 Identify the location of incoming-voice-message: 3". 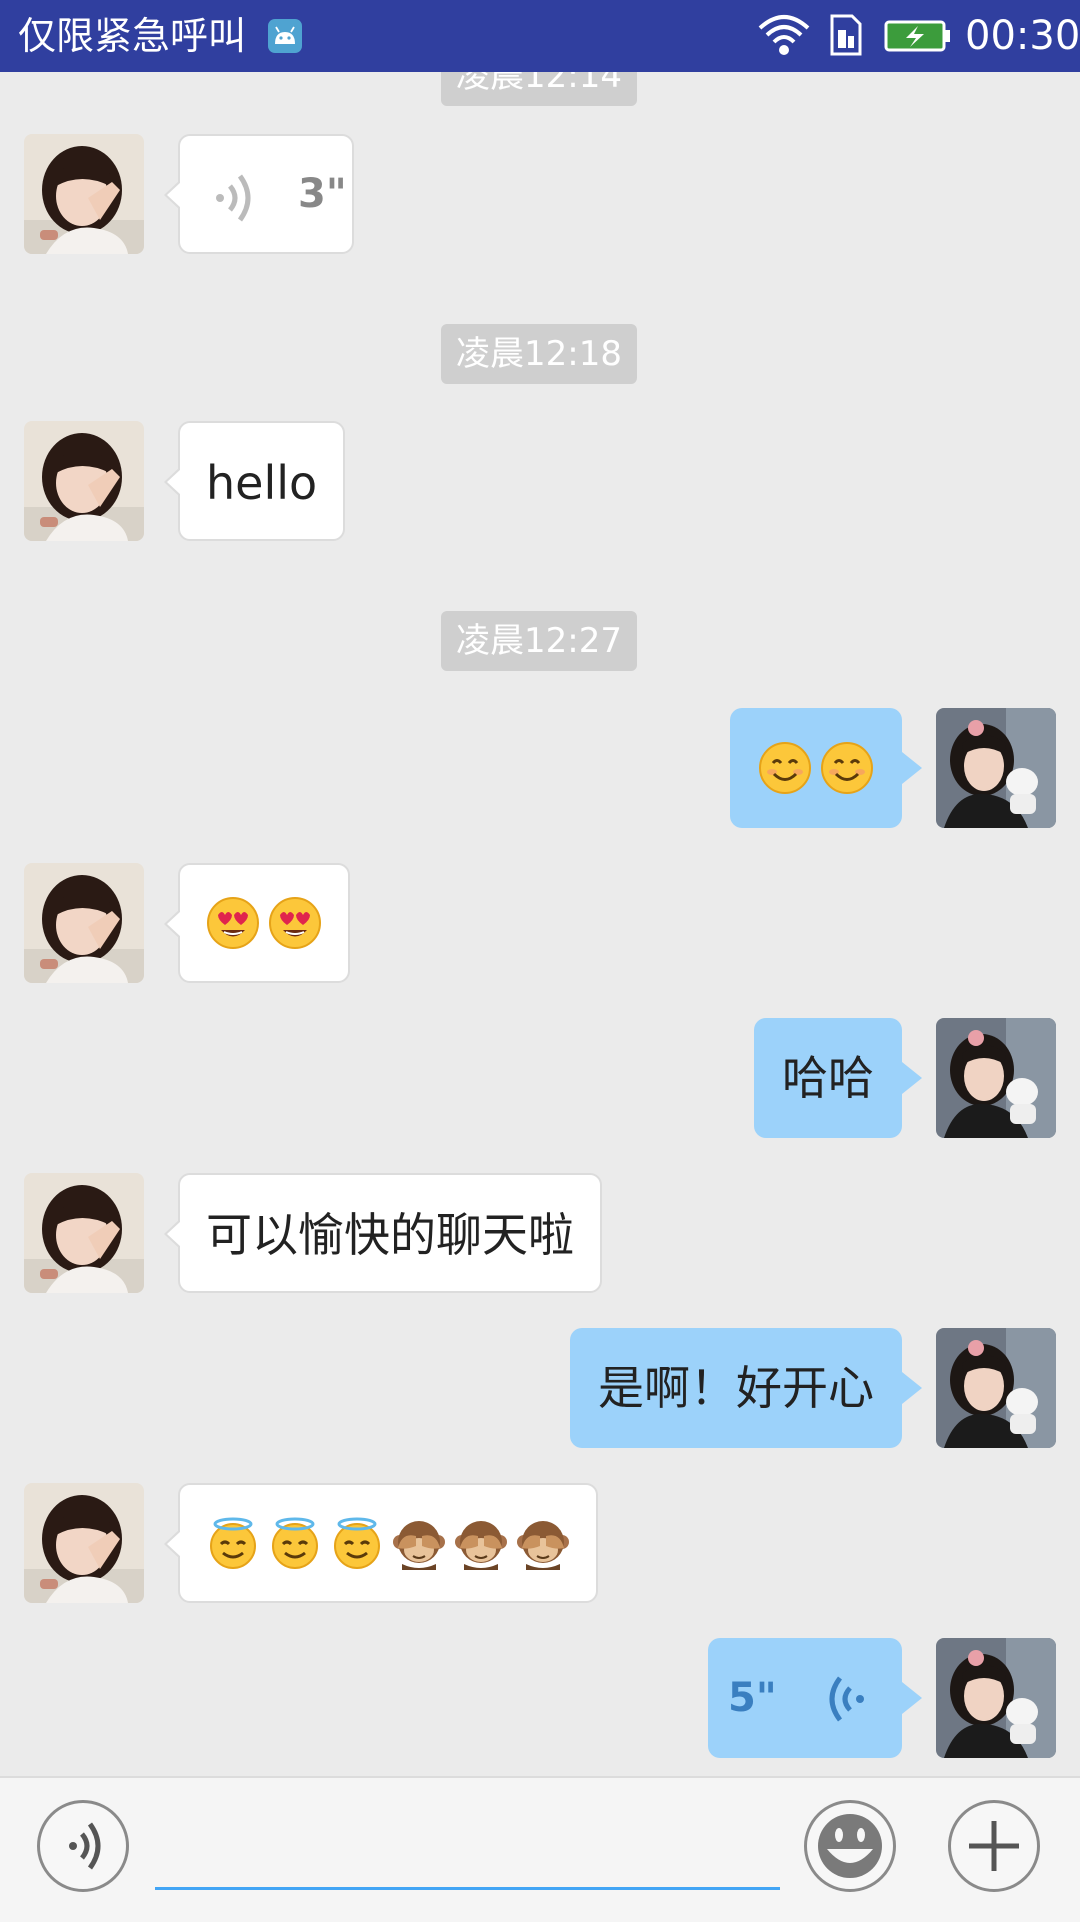
(259, 194).